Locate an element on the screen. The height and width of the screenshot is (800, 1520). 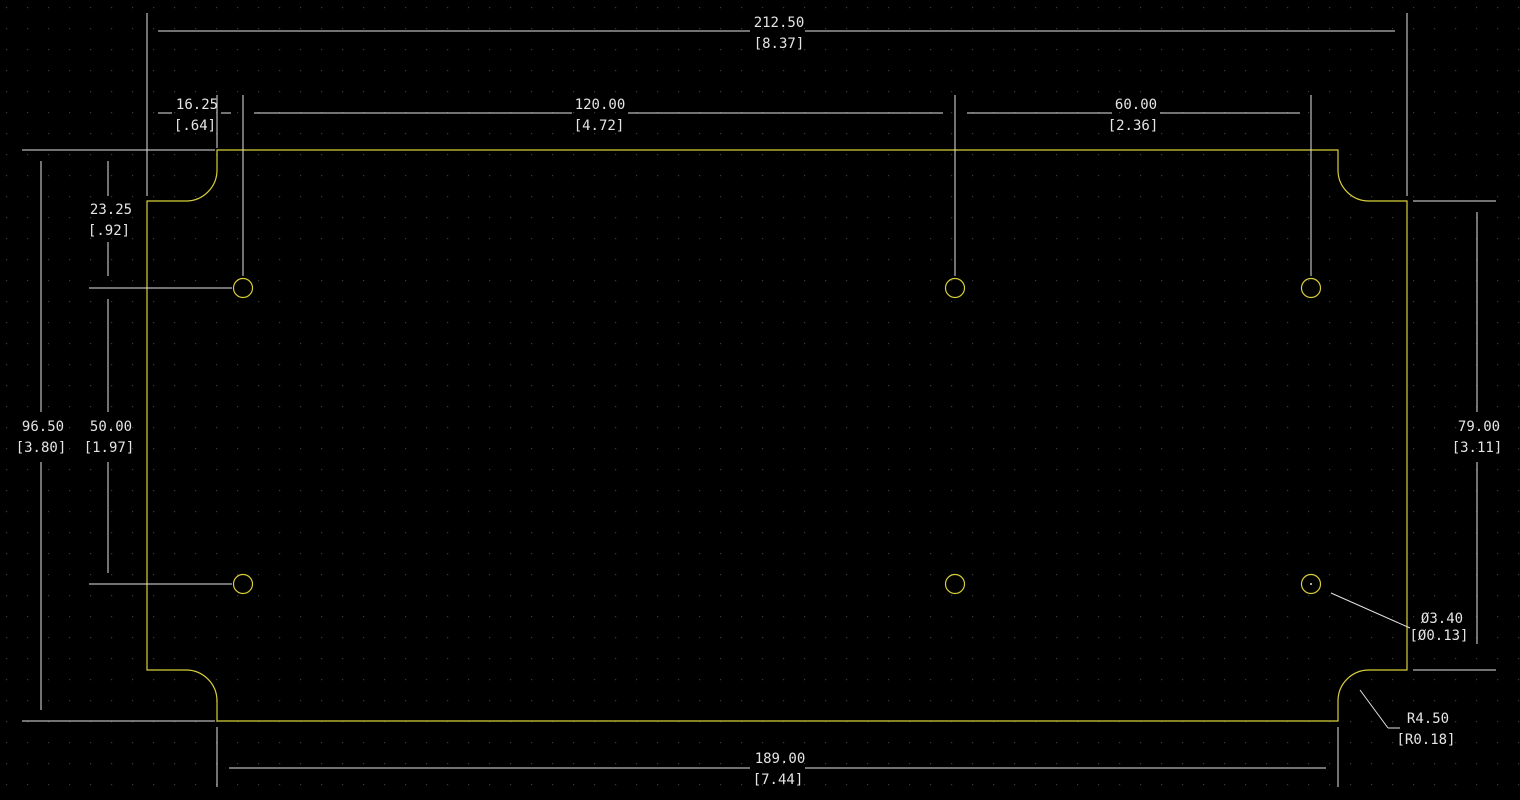
dim-hole-vertical-span-in: [1.97] is located at coordinates (109, 448).